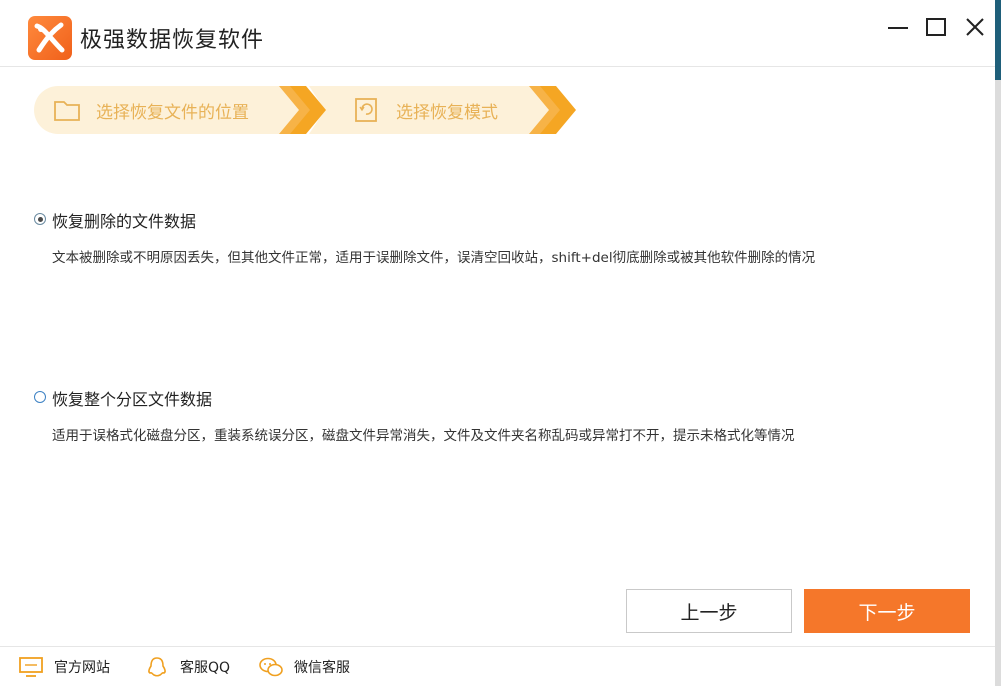 The height and width of the screenshot is (687, 1001). What do you see at coordinates (709, 611) in the screenshot?
I see `previous-step-button: 上一步` at bounding box center [709, 611].